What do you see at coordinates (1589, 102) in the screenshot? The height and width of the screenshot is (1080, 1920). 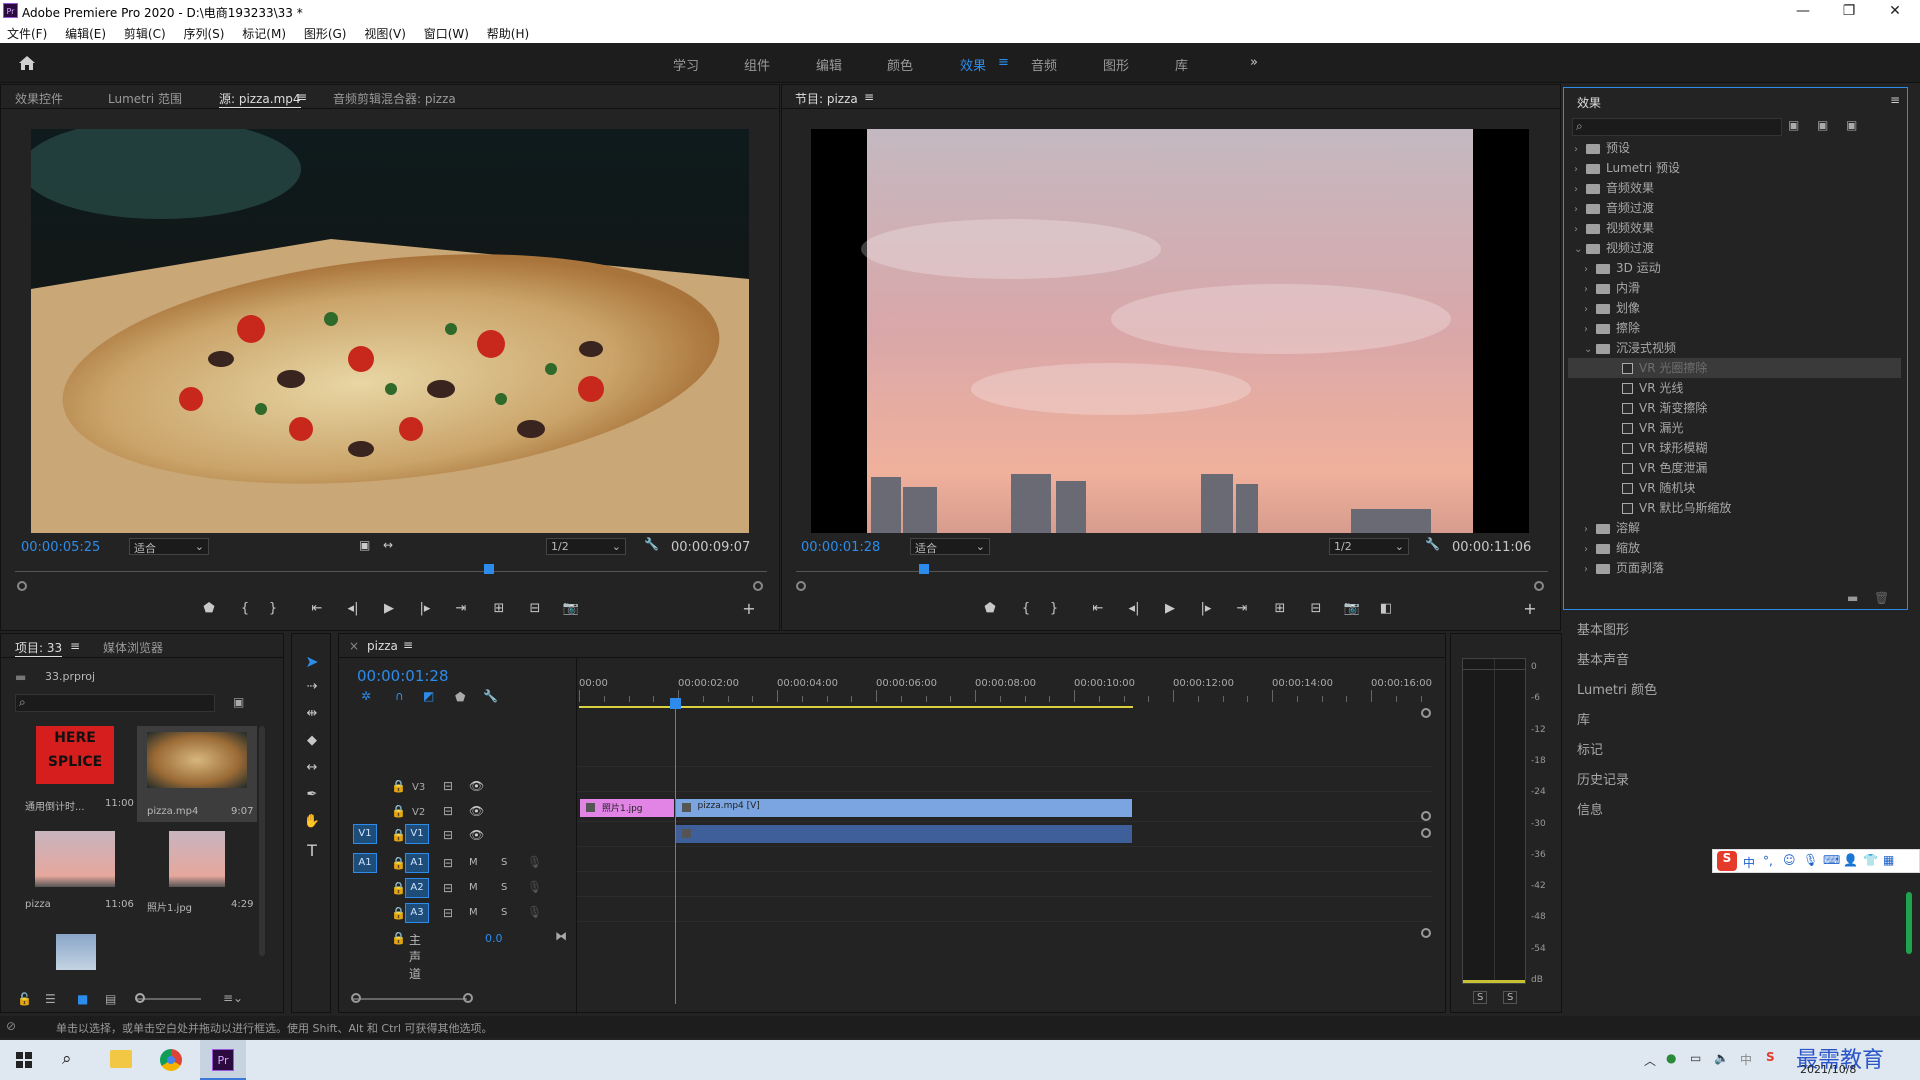 I see `effects-title: 效果` at bounding box center [1589, 102].